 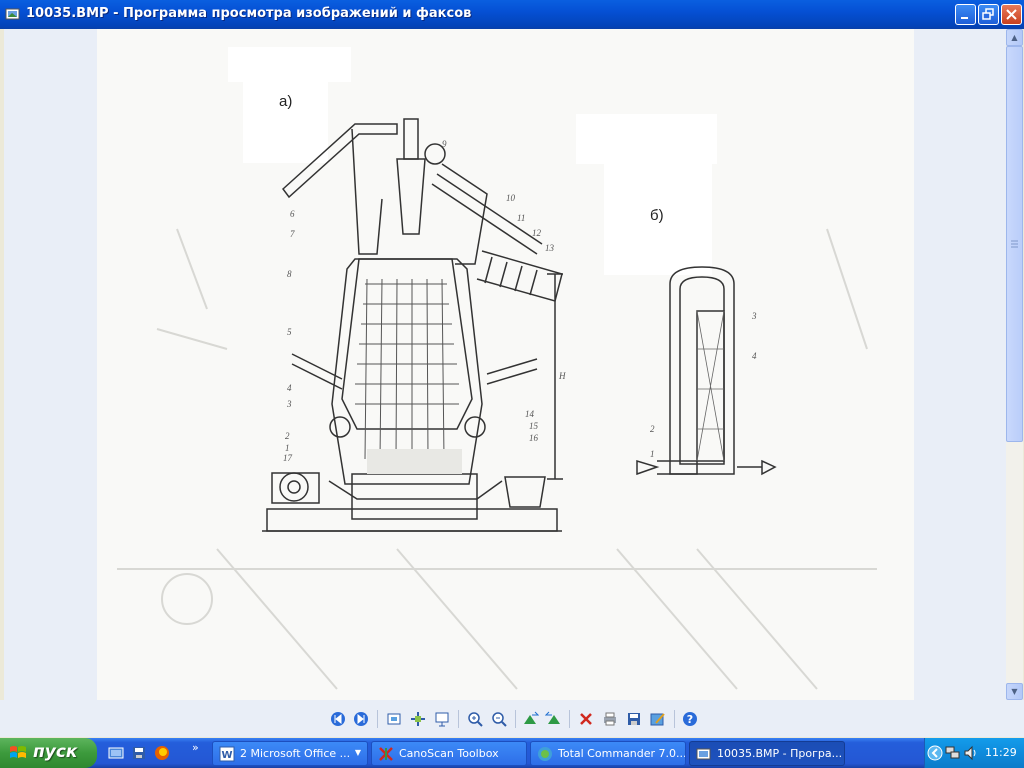 I want to click on chevron-left-icon, so click(x=935, y=753).